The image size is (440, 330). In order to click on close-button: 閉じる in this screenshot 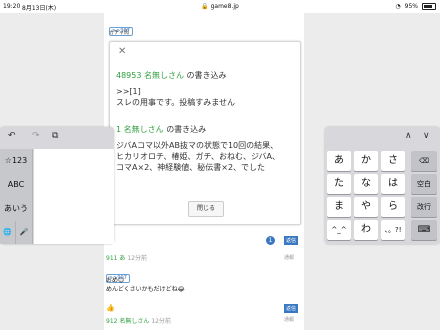, I will do `click(206, 209)`.